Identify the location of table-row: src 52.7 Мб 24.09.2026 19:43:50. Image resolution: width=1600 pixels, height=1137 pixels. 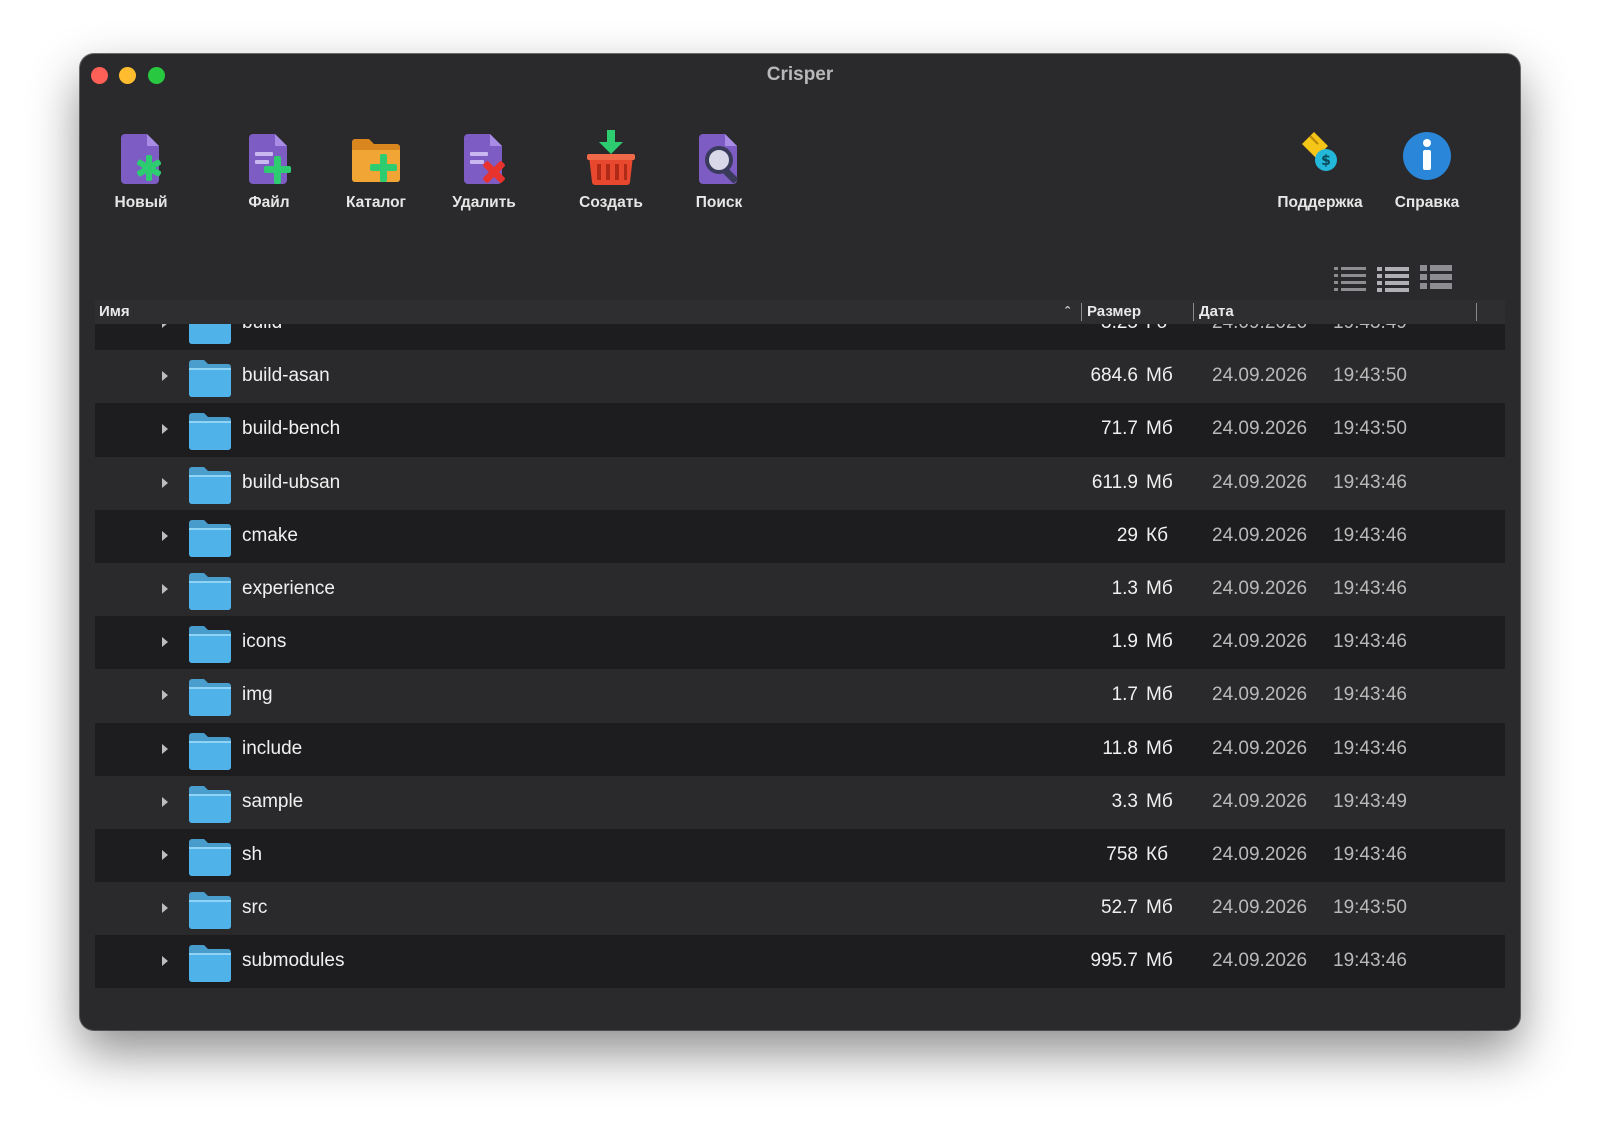
(800, 909).